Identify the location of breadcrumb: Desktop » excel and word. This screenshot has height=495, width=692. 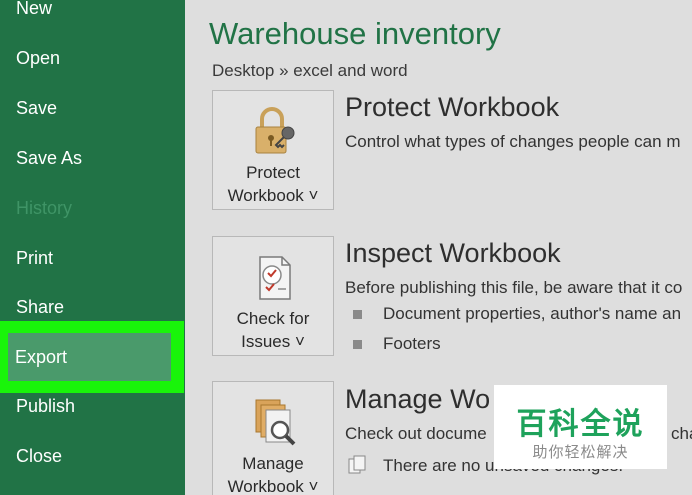
(310, 70).